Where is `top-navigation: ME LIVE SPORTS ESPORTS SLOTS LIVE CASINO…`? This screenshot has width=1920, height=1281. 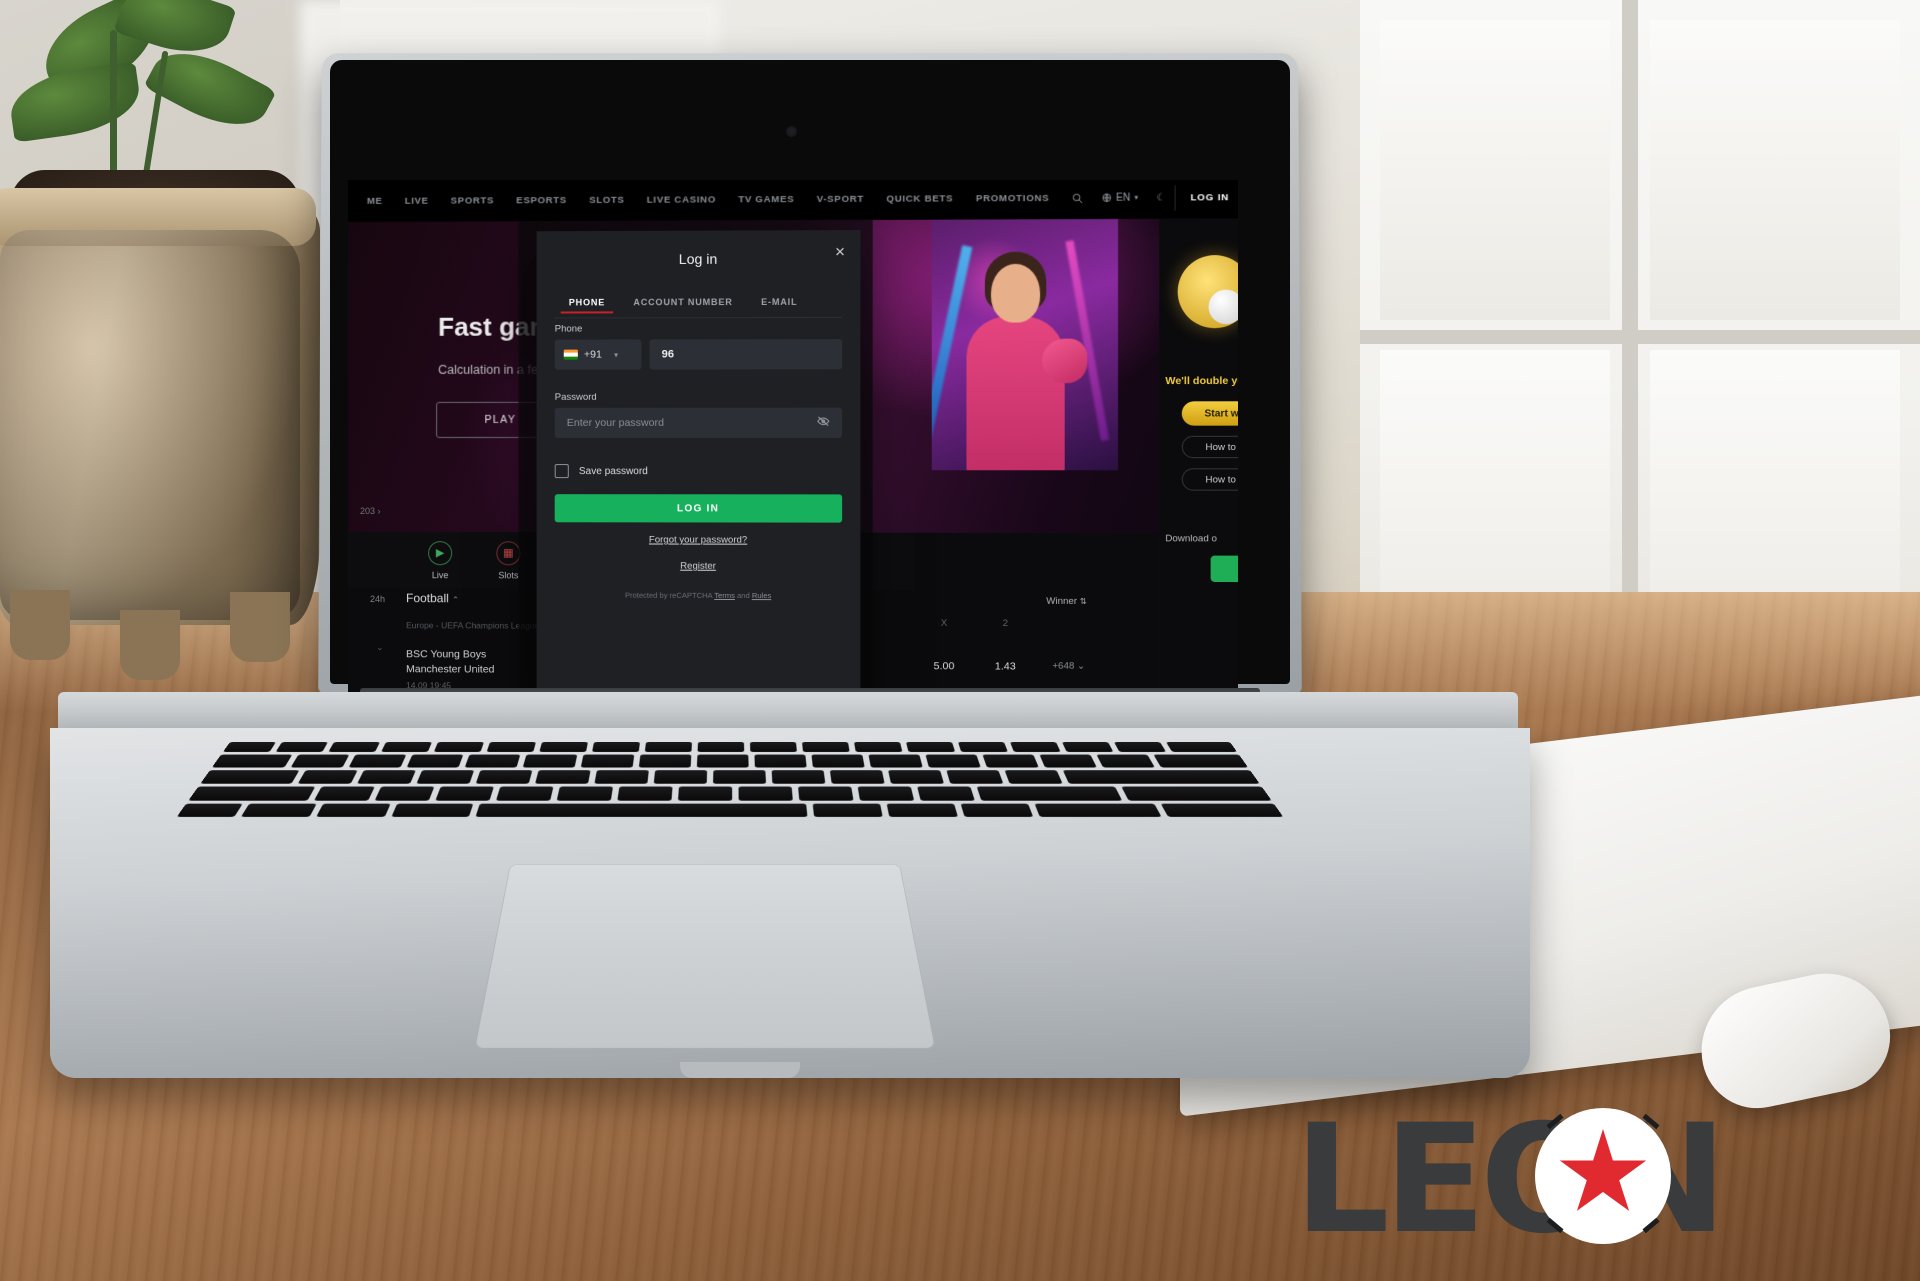
top-navigation: ME LIVE SPORTS ESPORTS SLOTS LIVE CASINO… is located at coordinates (793, 201).